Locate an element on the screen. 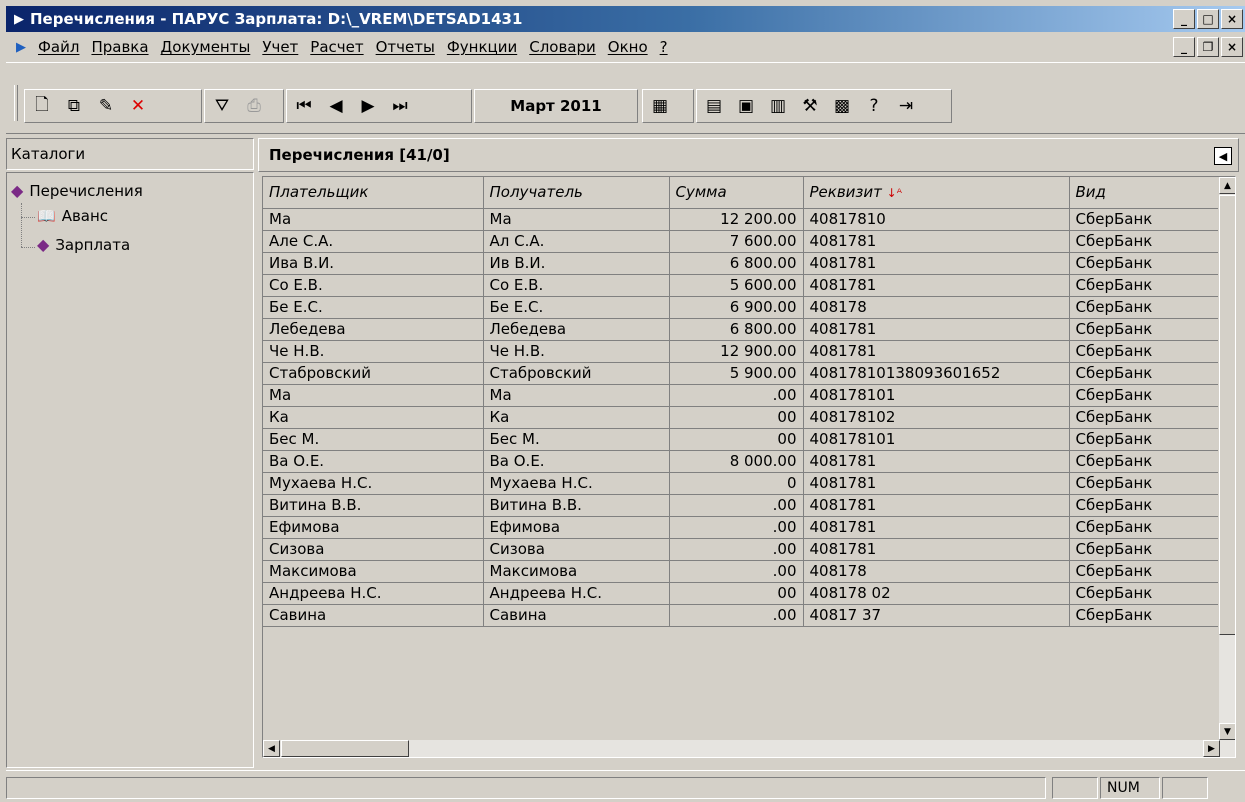  cell-requisite: 408178102 is located at coordinates (936, 417).